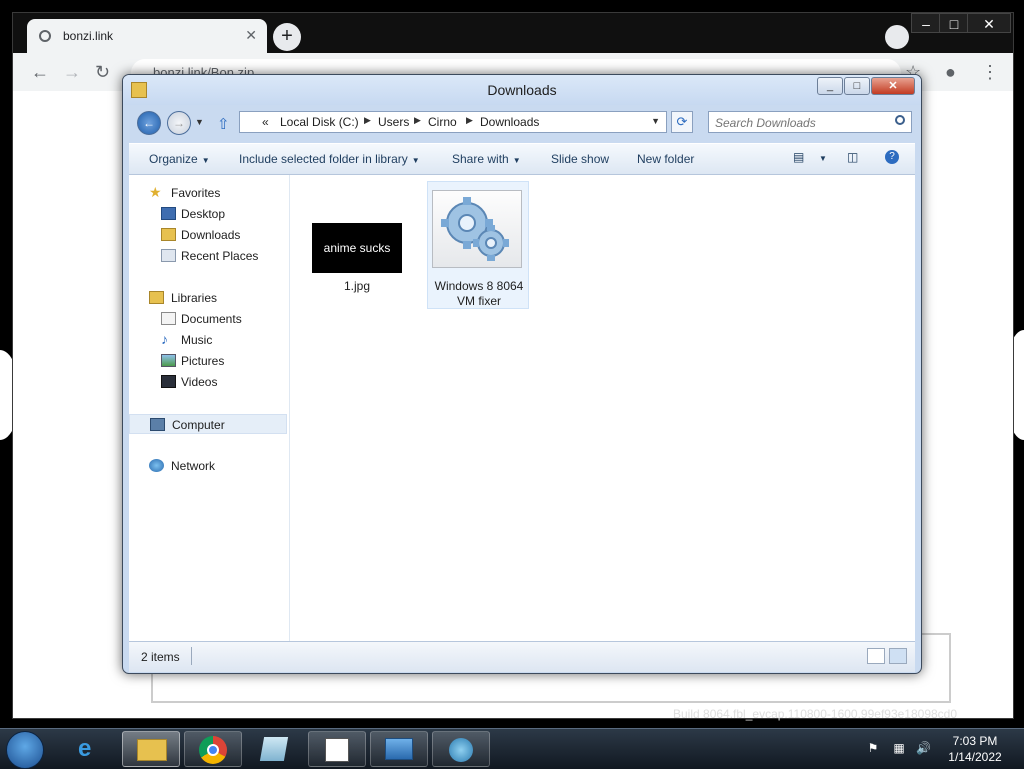 This screenshot has height=769, width=1024. What do you see at coordinates (892, 157) in the screenshot?
I see `help-icon: ?` at bounding box center [892, 157].